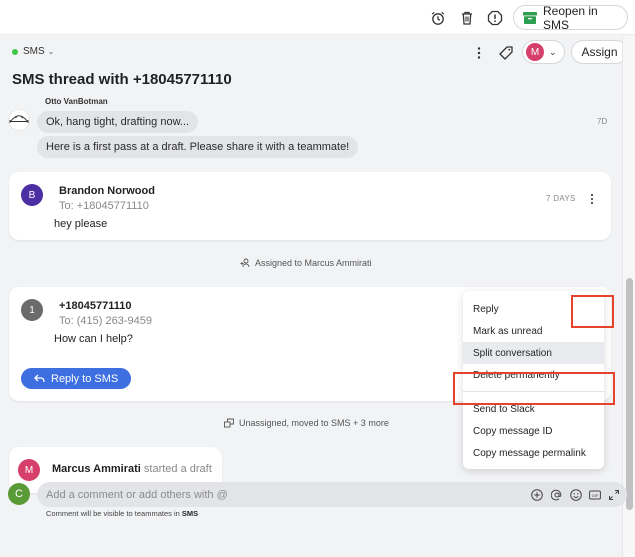  Describe the element at coordinates (530, 17) in the screenshot. I see `inbox-icon` at that location.